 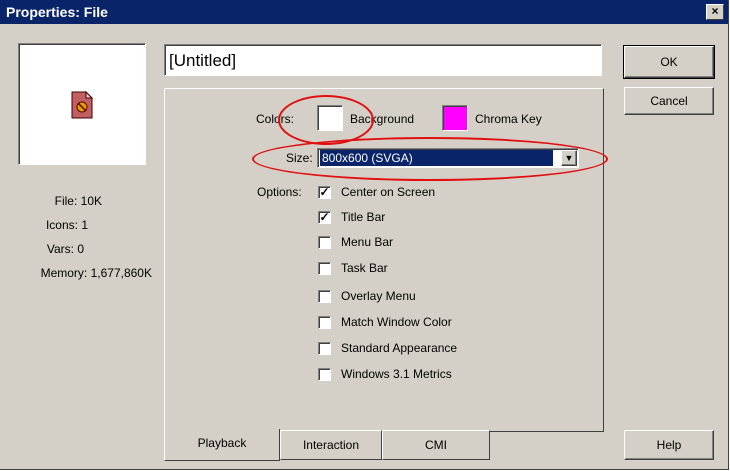 What do you see at coordinates (364, 268) in the screenshot?
I see `option-label: Task Bar` at bounding box center [364, 268].